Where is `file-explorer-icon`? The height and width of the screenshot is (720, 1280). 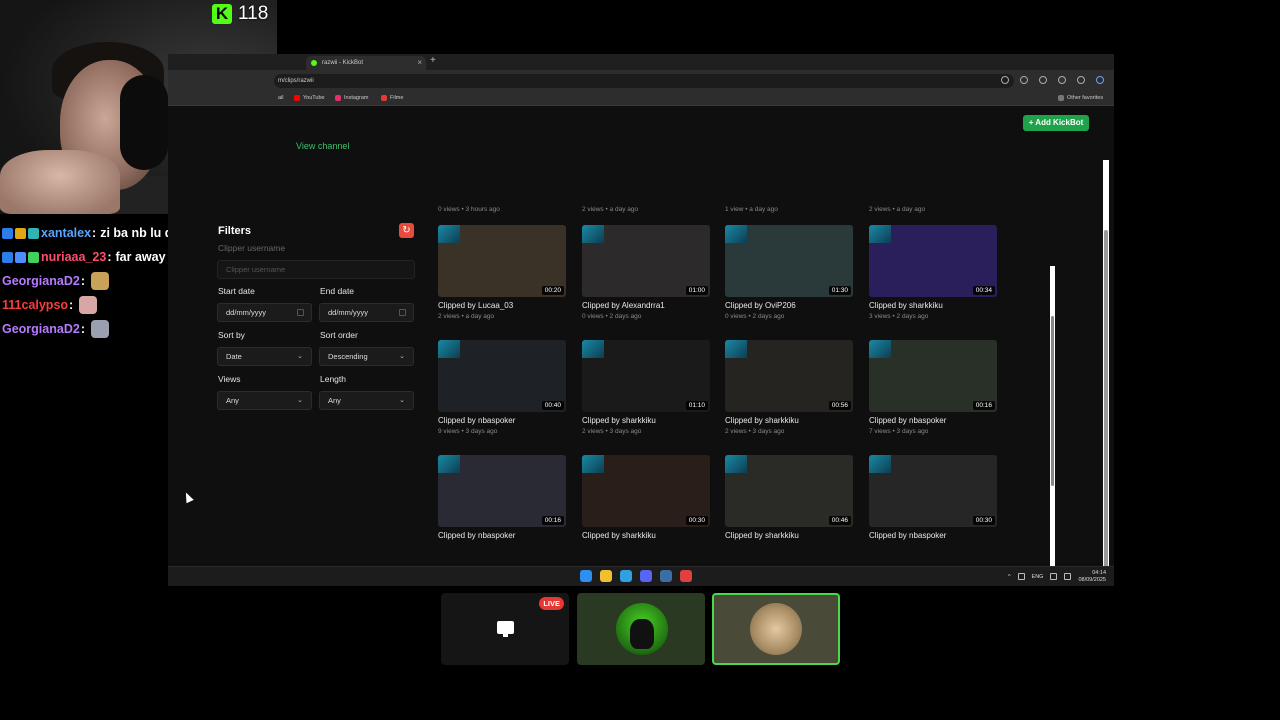
file-explorer-icon is located at coordinates (606, 576).